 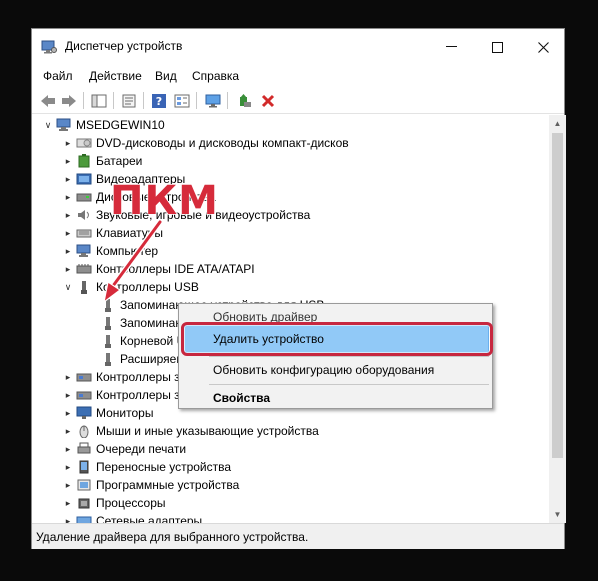 I want to click on minimize-button, so click(x=451, y=47).